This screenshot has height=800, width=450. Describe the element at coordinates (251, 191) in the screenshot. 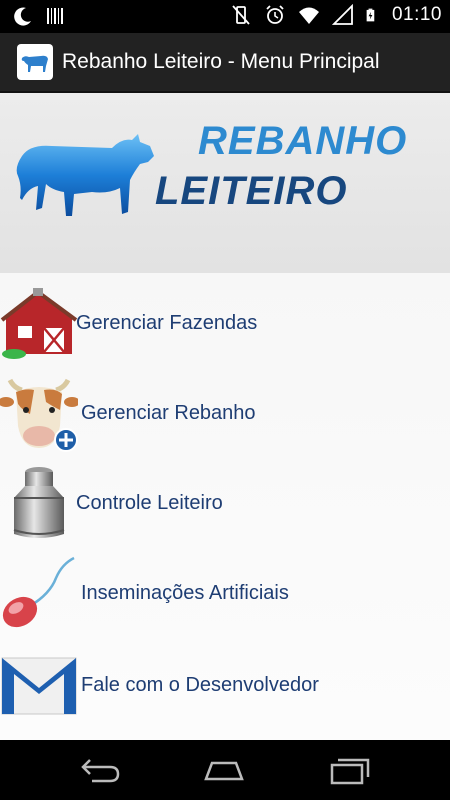

I see `banner-title-line2: LEITEIRO` at that location.